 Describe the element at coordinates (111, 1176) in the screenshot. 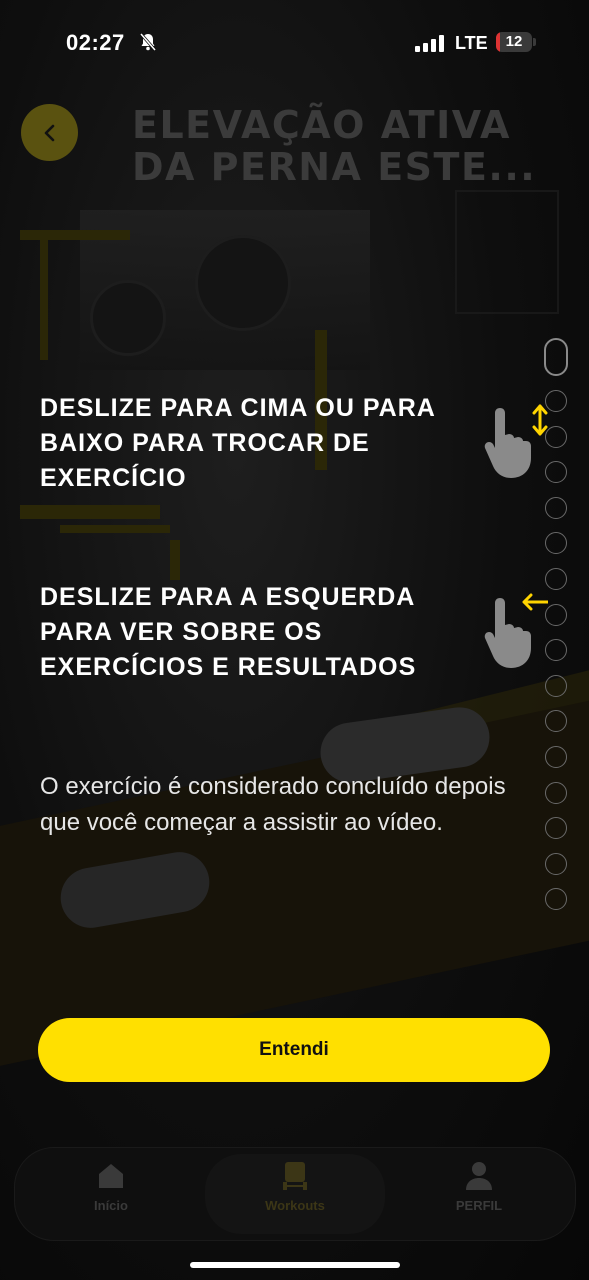

I see `home-icon` at that location.